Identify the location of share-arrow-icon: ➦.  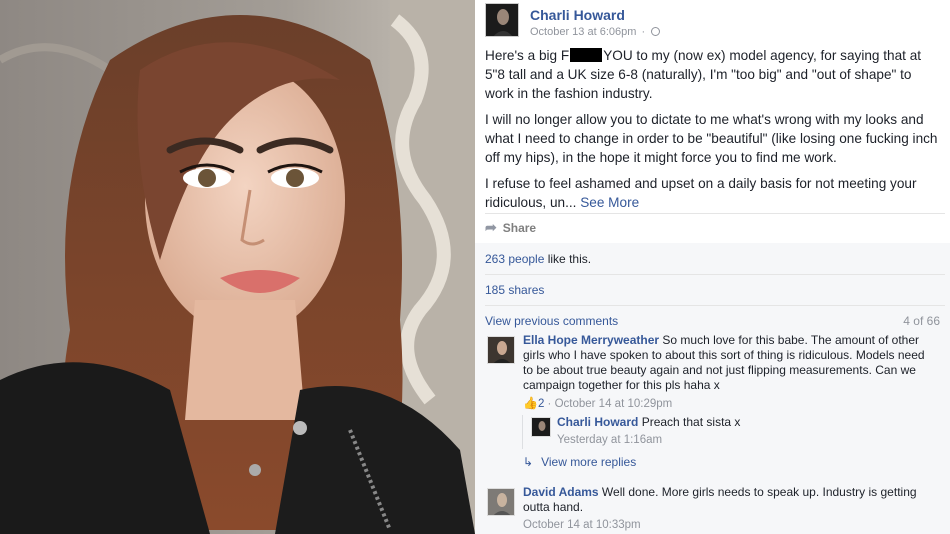
(491, 227).